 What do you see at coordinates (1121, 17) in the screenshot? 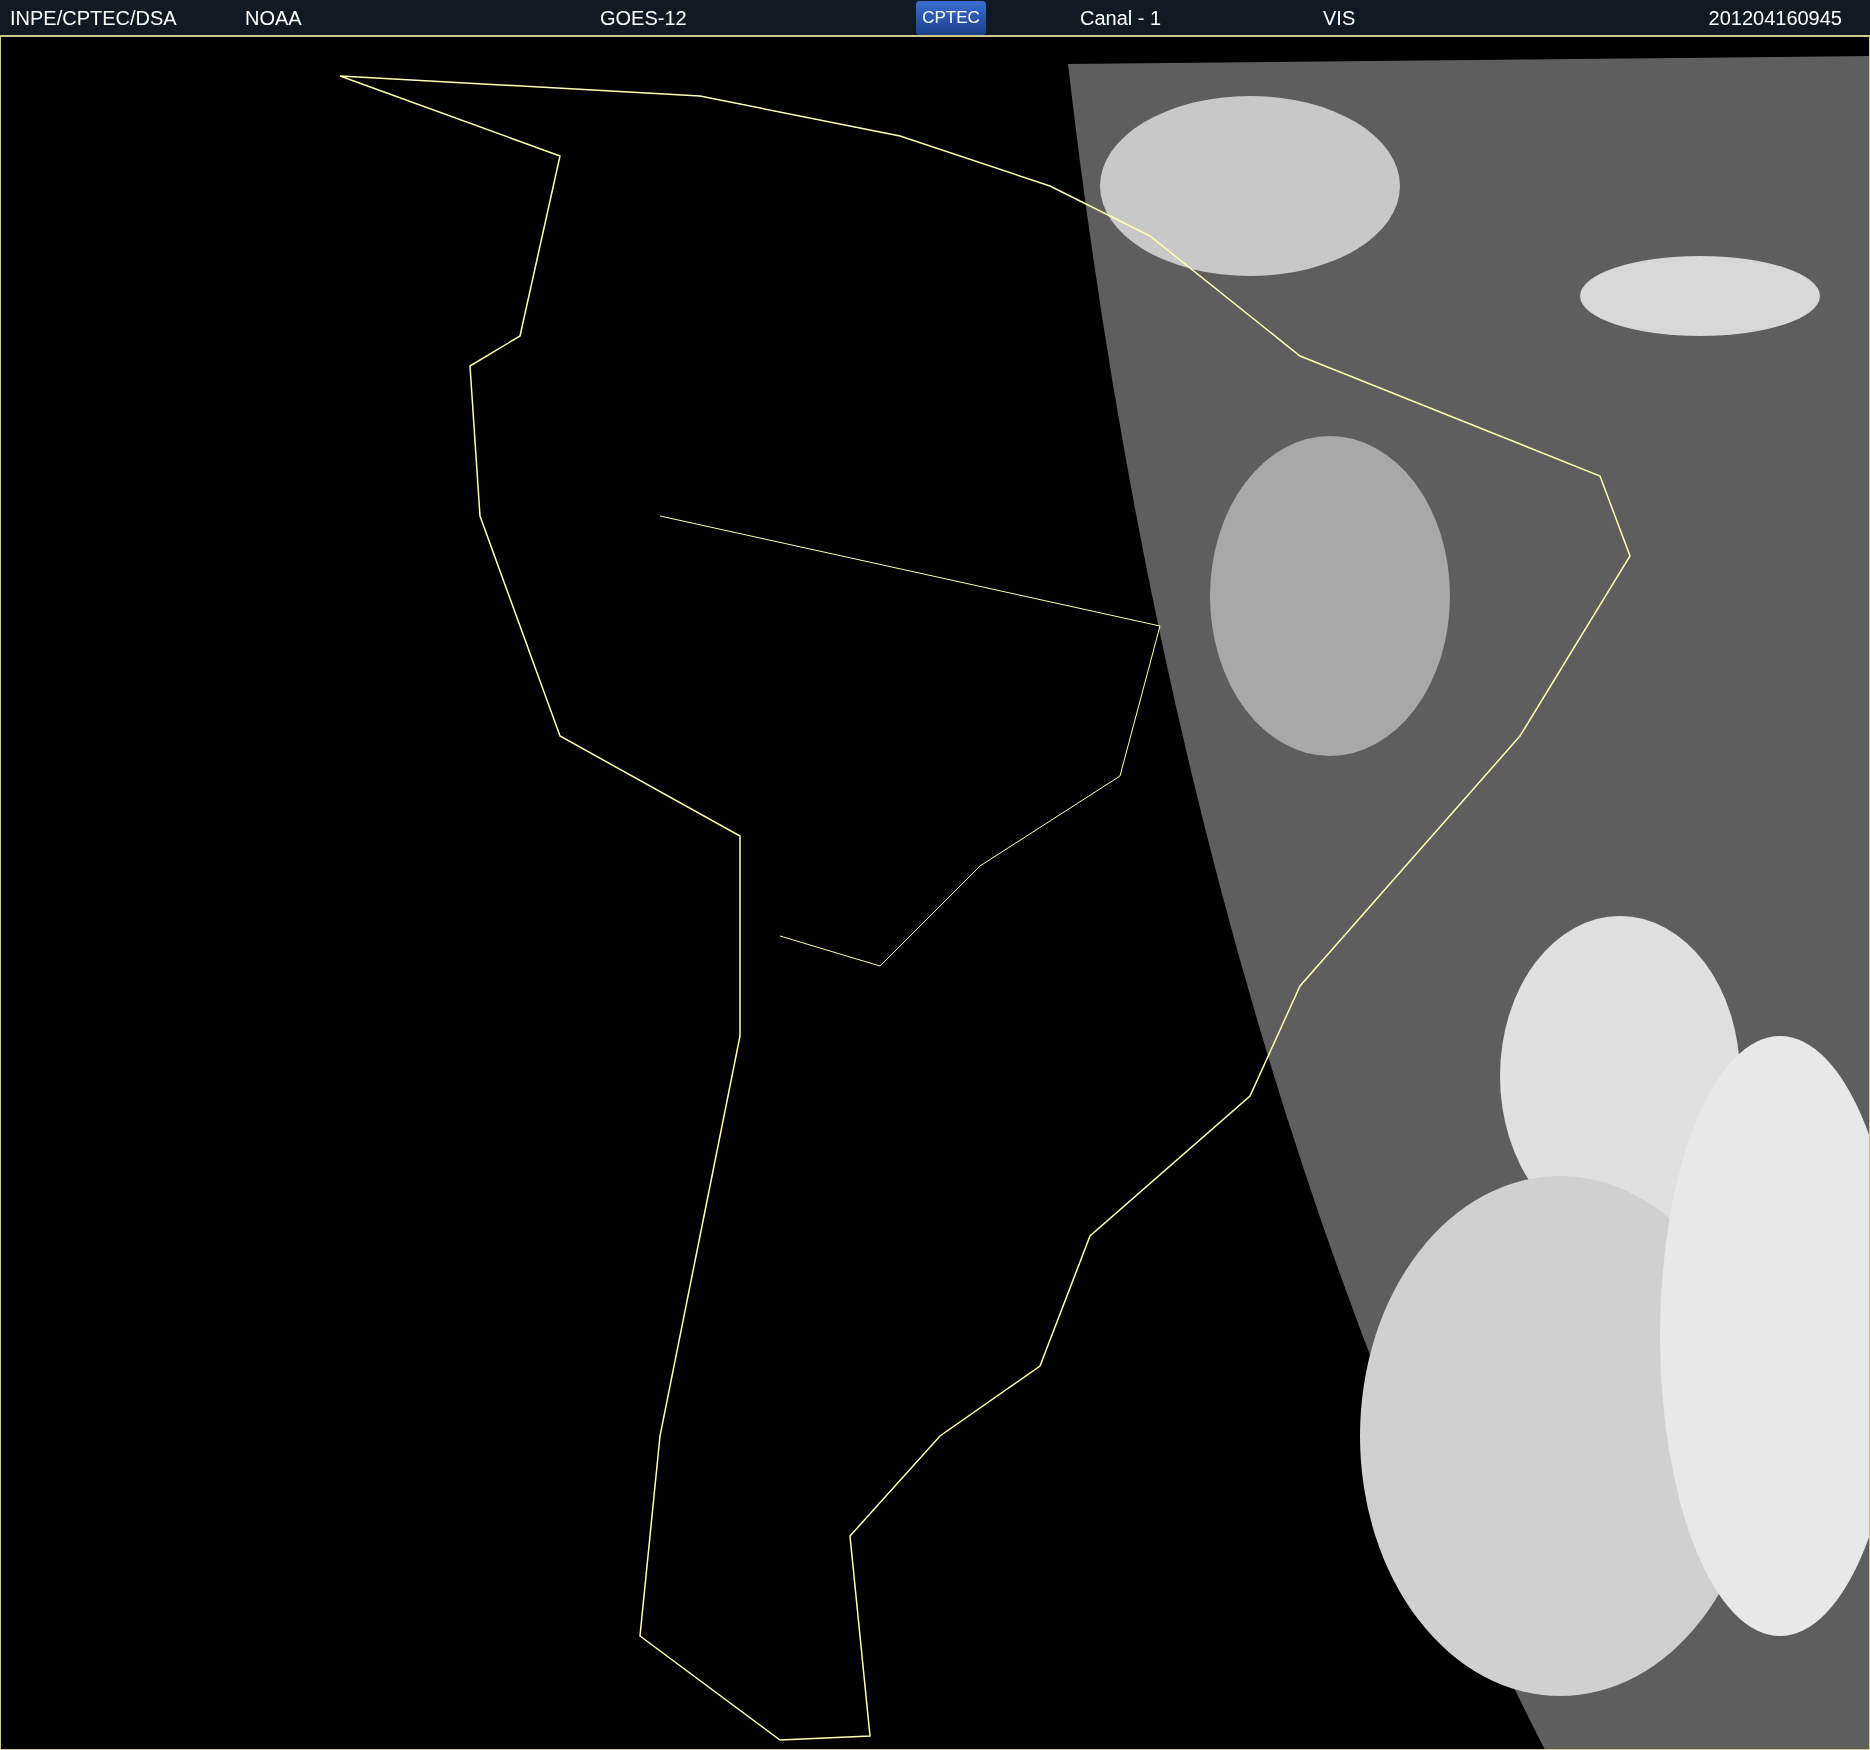
I see `channel-label: Canal - 1` at bounding box center [1121, 17].